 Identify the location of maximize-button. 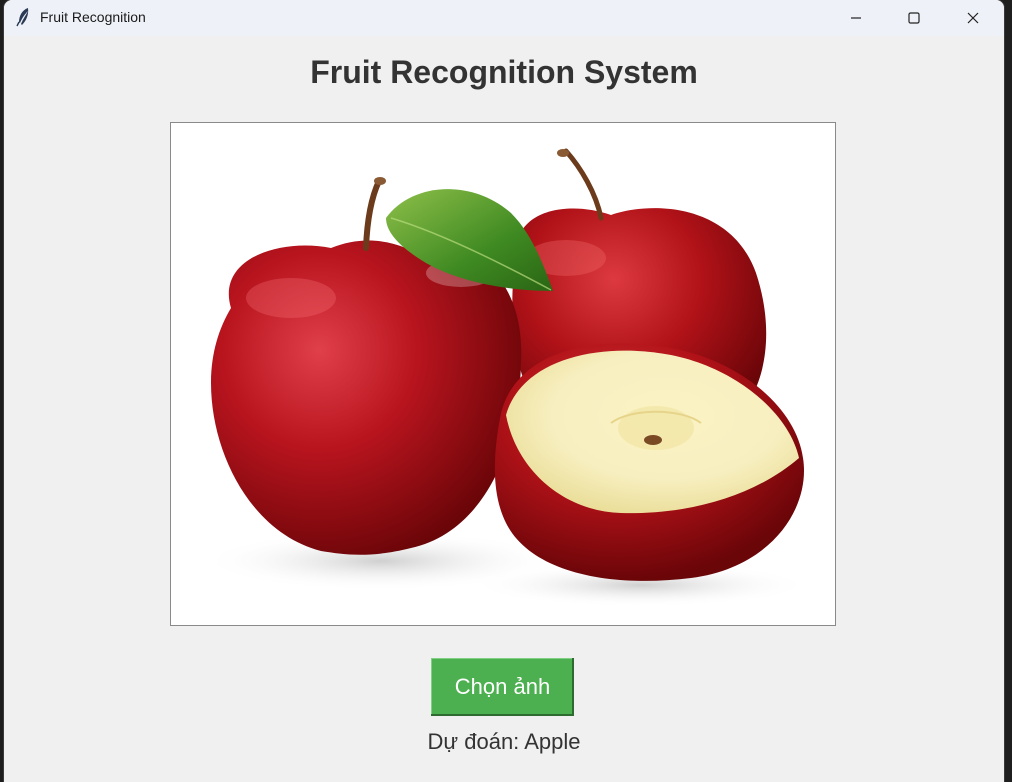
(914, 18).